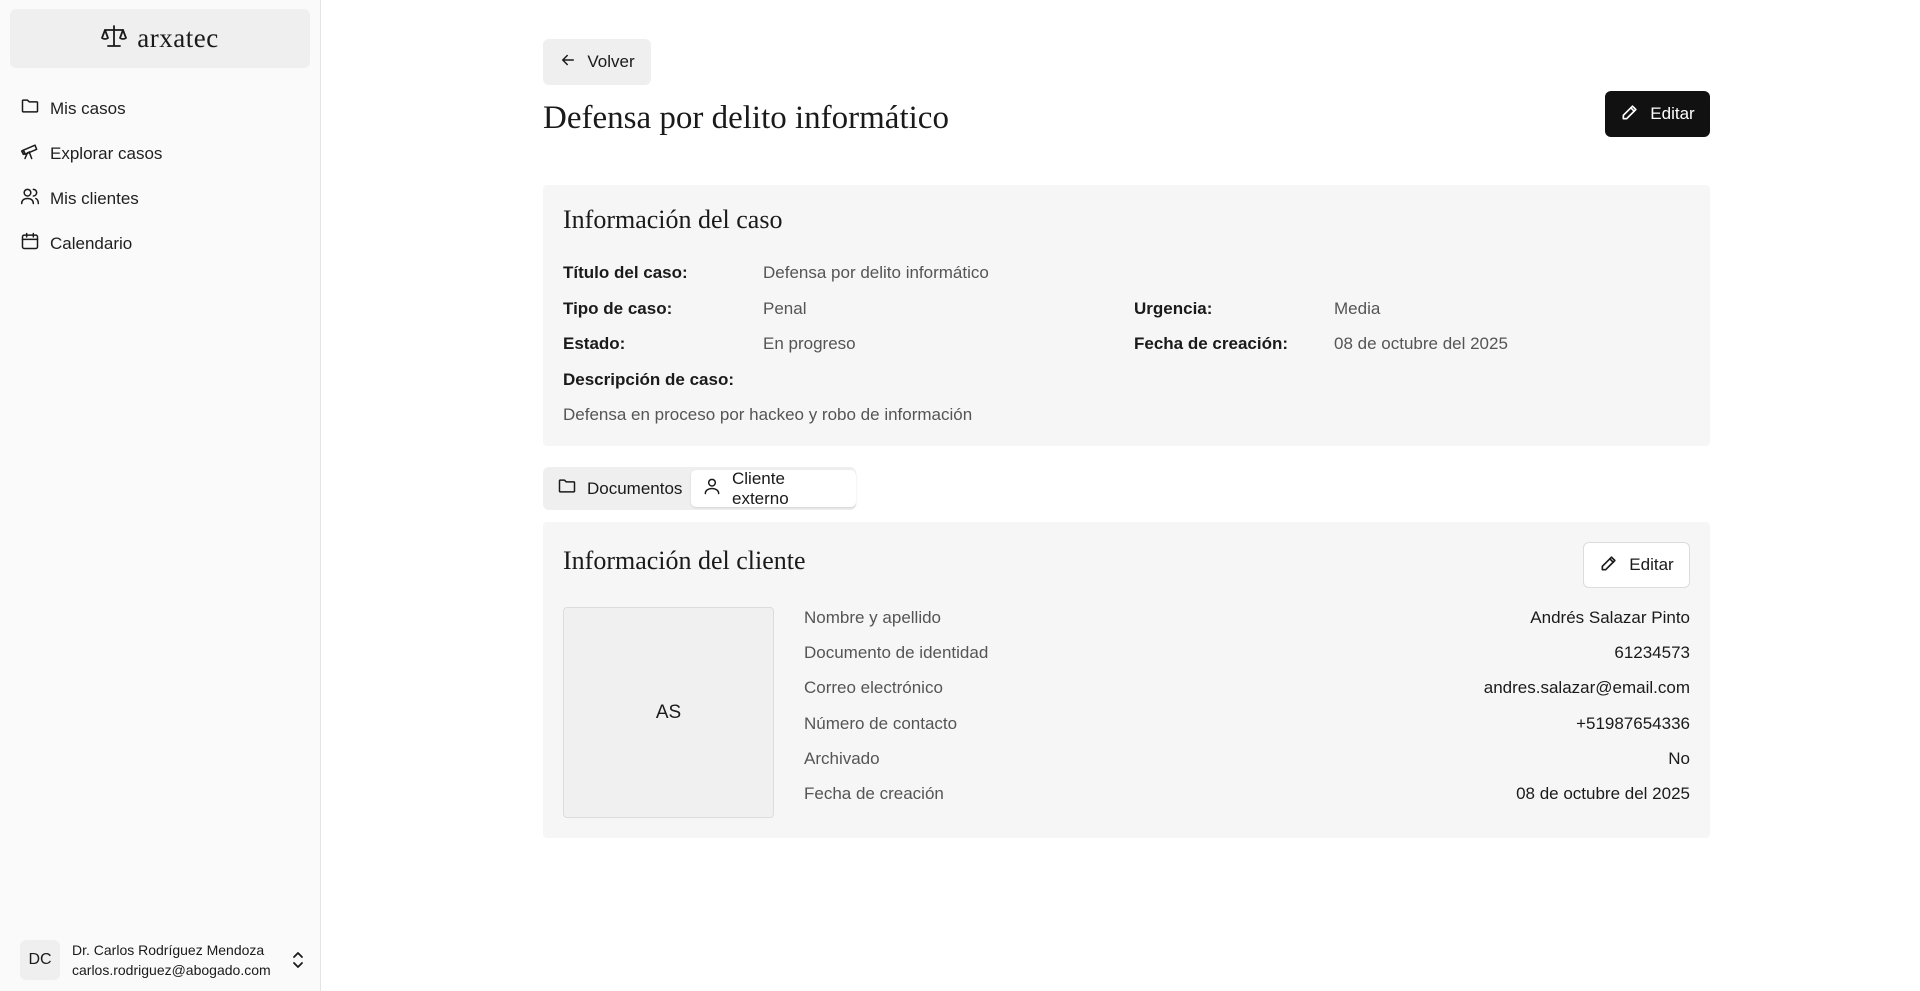 This screenshot has width=1920, height=991. What do you see at coordinates (1586, 687) in the screenshot?
I see `client-field-value: andres.salazar@email.com` at bounding box center [1586, 687].